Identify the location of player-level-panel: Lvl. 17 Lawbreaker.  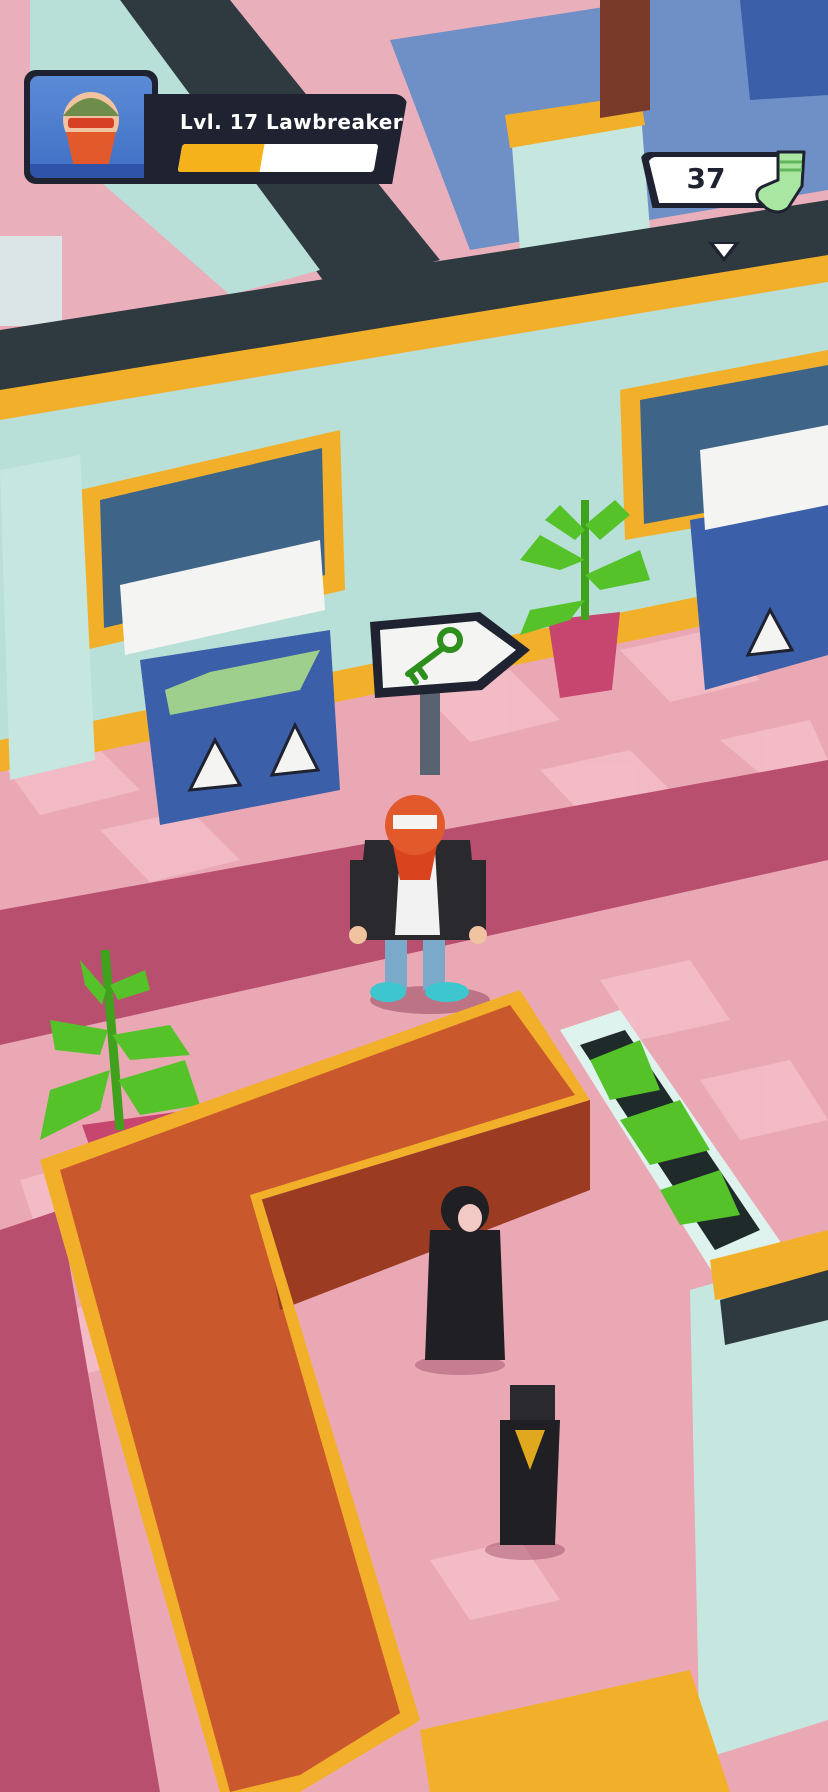
(216, 127).